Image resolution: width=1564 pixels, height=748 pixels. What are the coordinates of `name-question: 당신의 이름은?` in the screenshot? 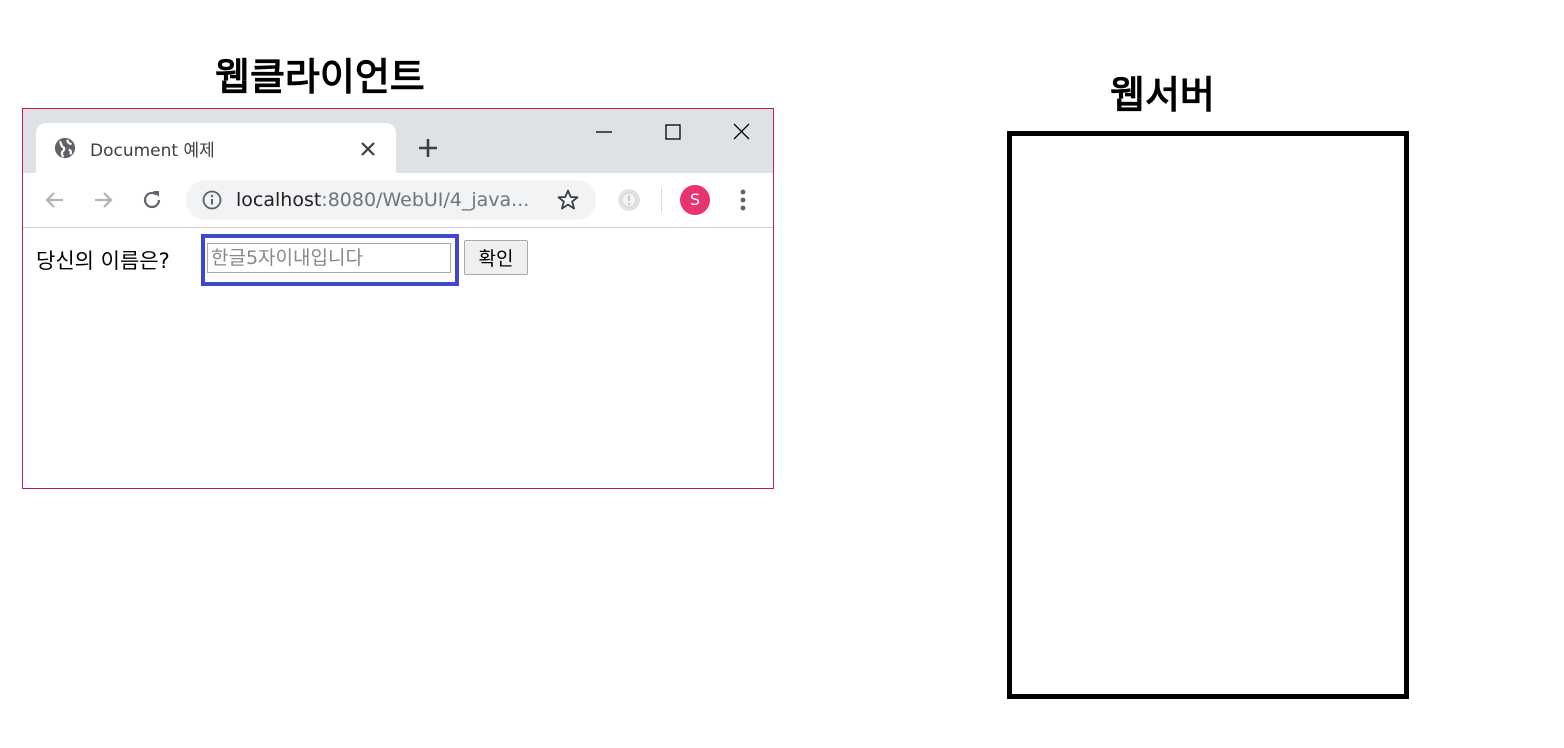 It's located at (103, 261).